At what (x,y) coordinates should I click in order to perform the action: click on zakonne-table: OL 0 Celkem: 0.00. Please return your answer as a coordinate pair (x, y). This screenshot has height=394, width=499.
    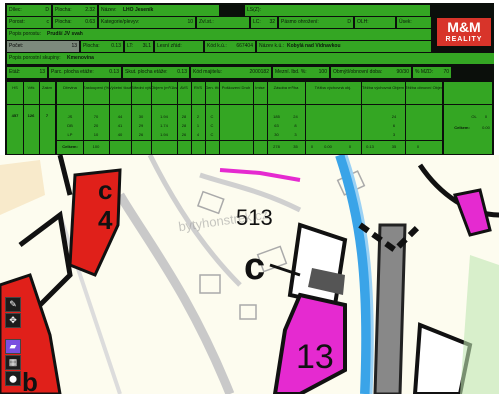
    Looking at the image, I should click on (468, 118).